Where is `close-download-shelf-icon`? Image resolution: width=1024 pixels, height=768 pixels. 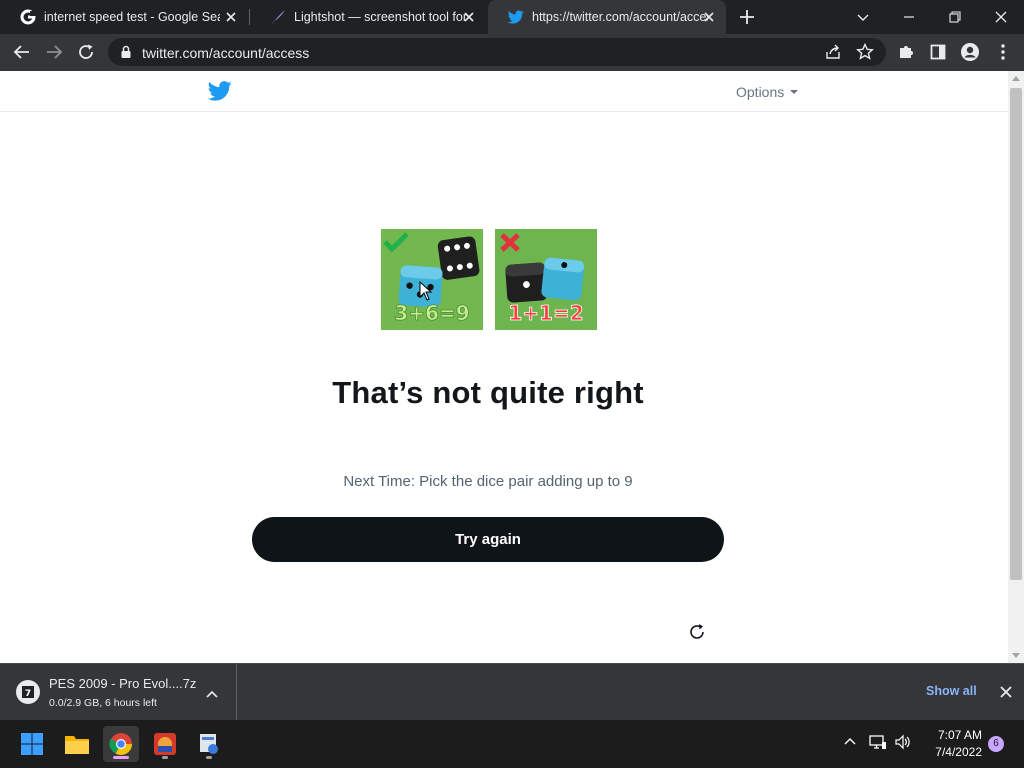
close-download-shelf-icon is located at coordinates (1006, 694).